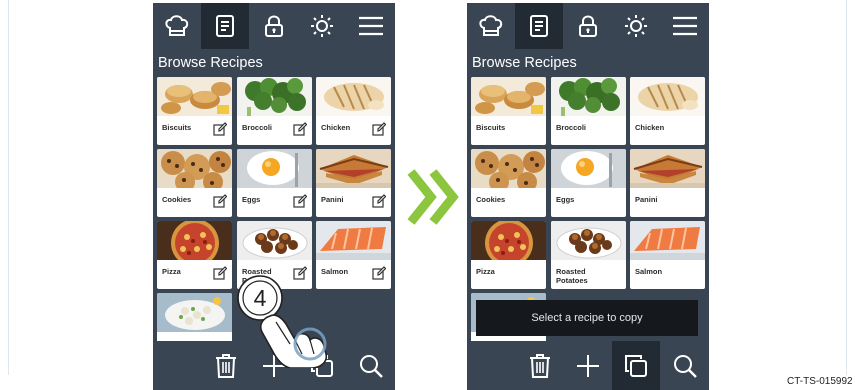 The width and height of the screenshot is (855, 390). Describe the element at coordinates (194, 312) in the screenshot. I see `salad-photo` at that location.